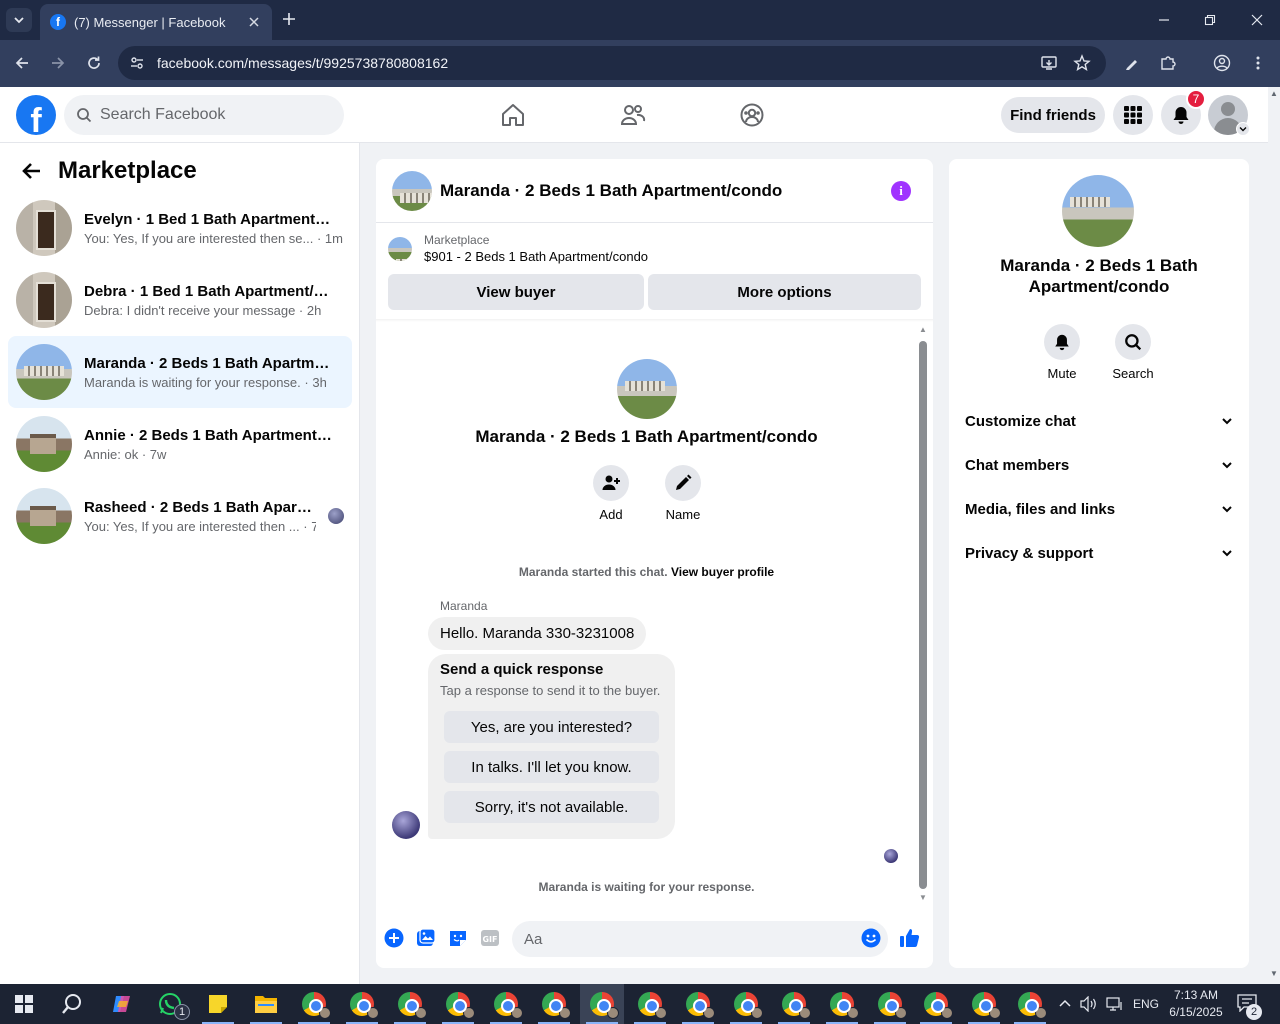  I want to click on install-app-button, so click(1049, 63).